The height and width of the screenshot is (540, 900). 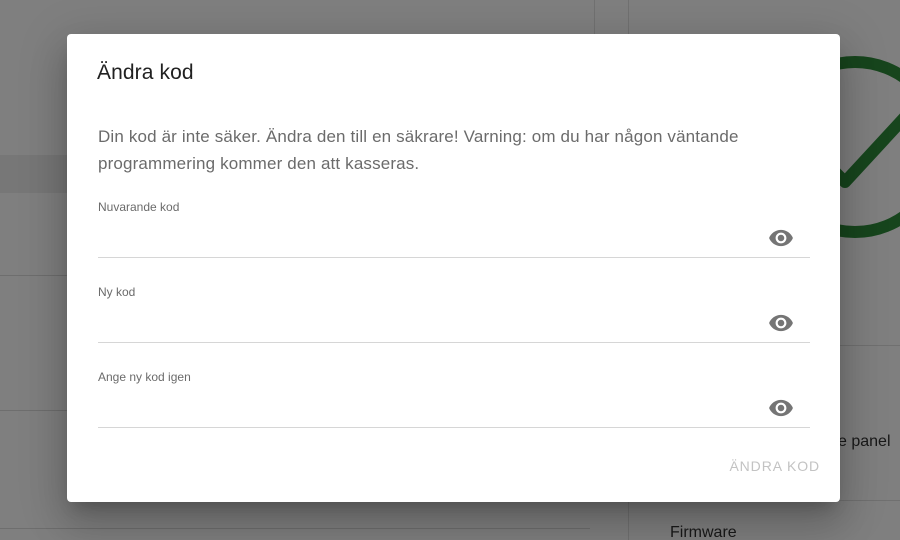 What do you see at coordinates (144, 377) in the screenshot?
I see `confirm-code-label: Ange ny kod igen` at bounding box center [144, 377].